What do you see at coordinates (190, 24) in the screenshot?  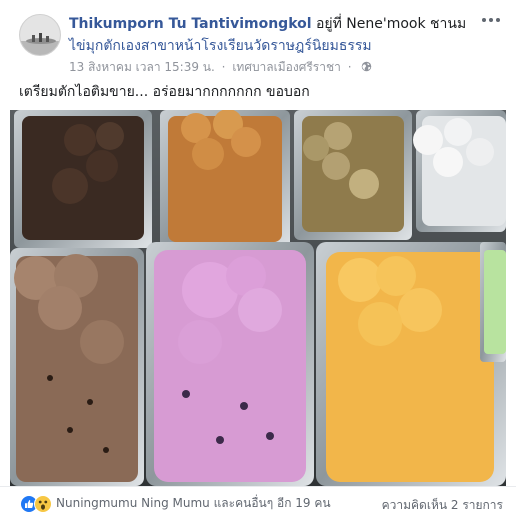 I see `author-name: Thikumporn Tu Tantivimongkol` at bounding box center [190, 24].